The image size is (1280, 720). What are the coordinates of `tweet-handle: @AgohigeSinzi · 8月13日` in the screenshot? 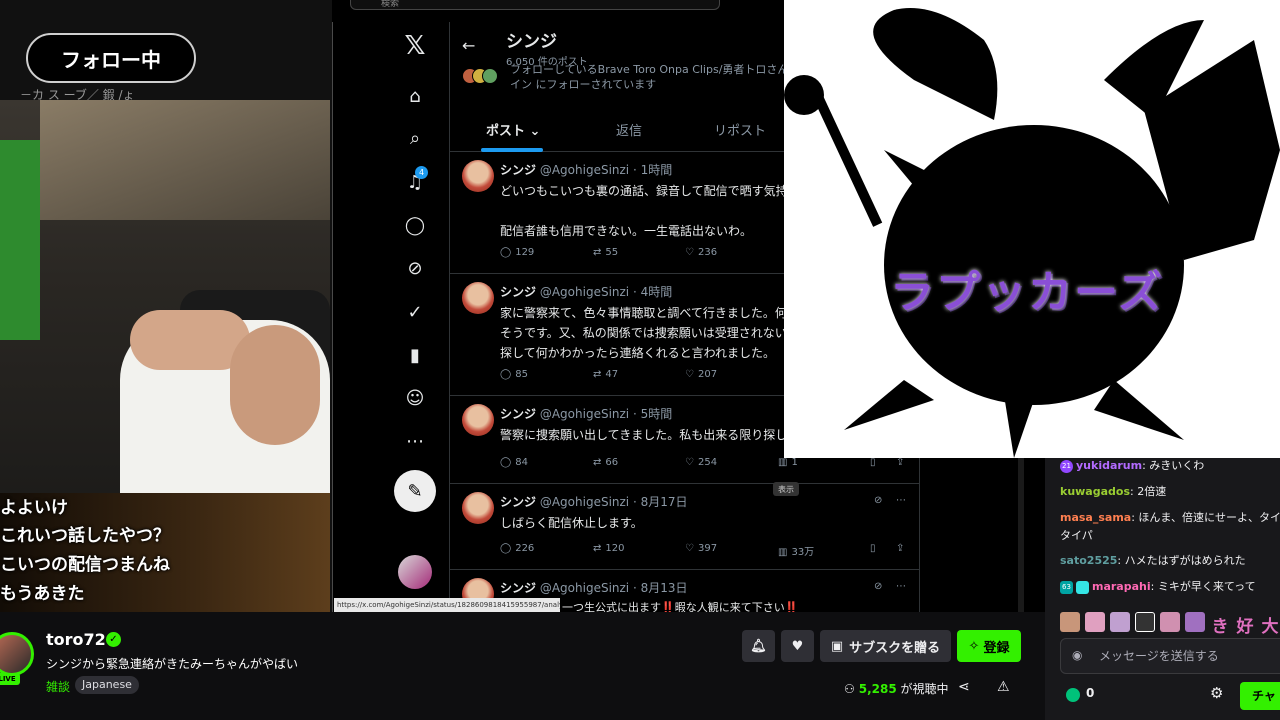 It's located at (613, 588).